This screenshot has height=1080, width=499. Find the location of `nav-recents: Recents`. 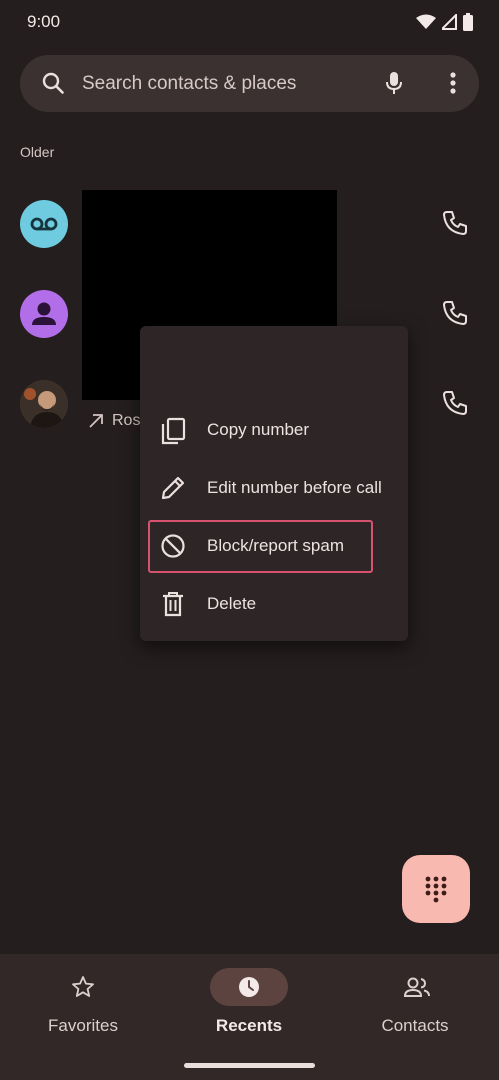

nav-recents: Recents is located at coordinates (249, 1004).